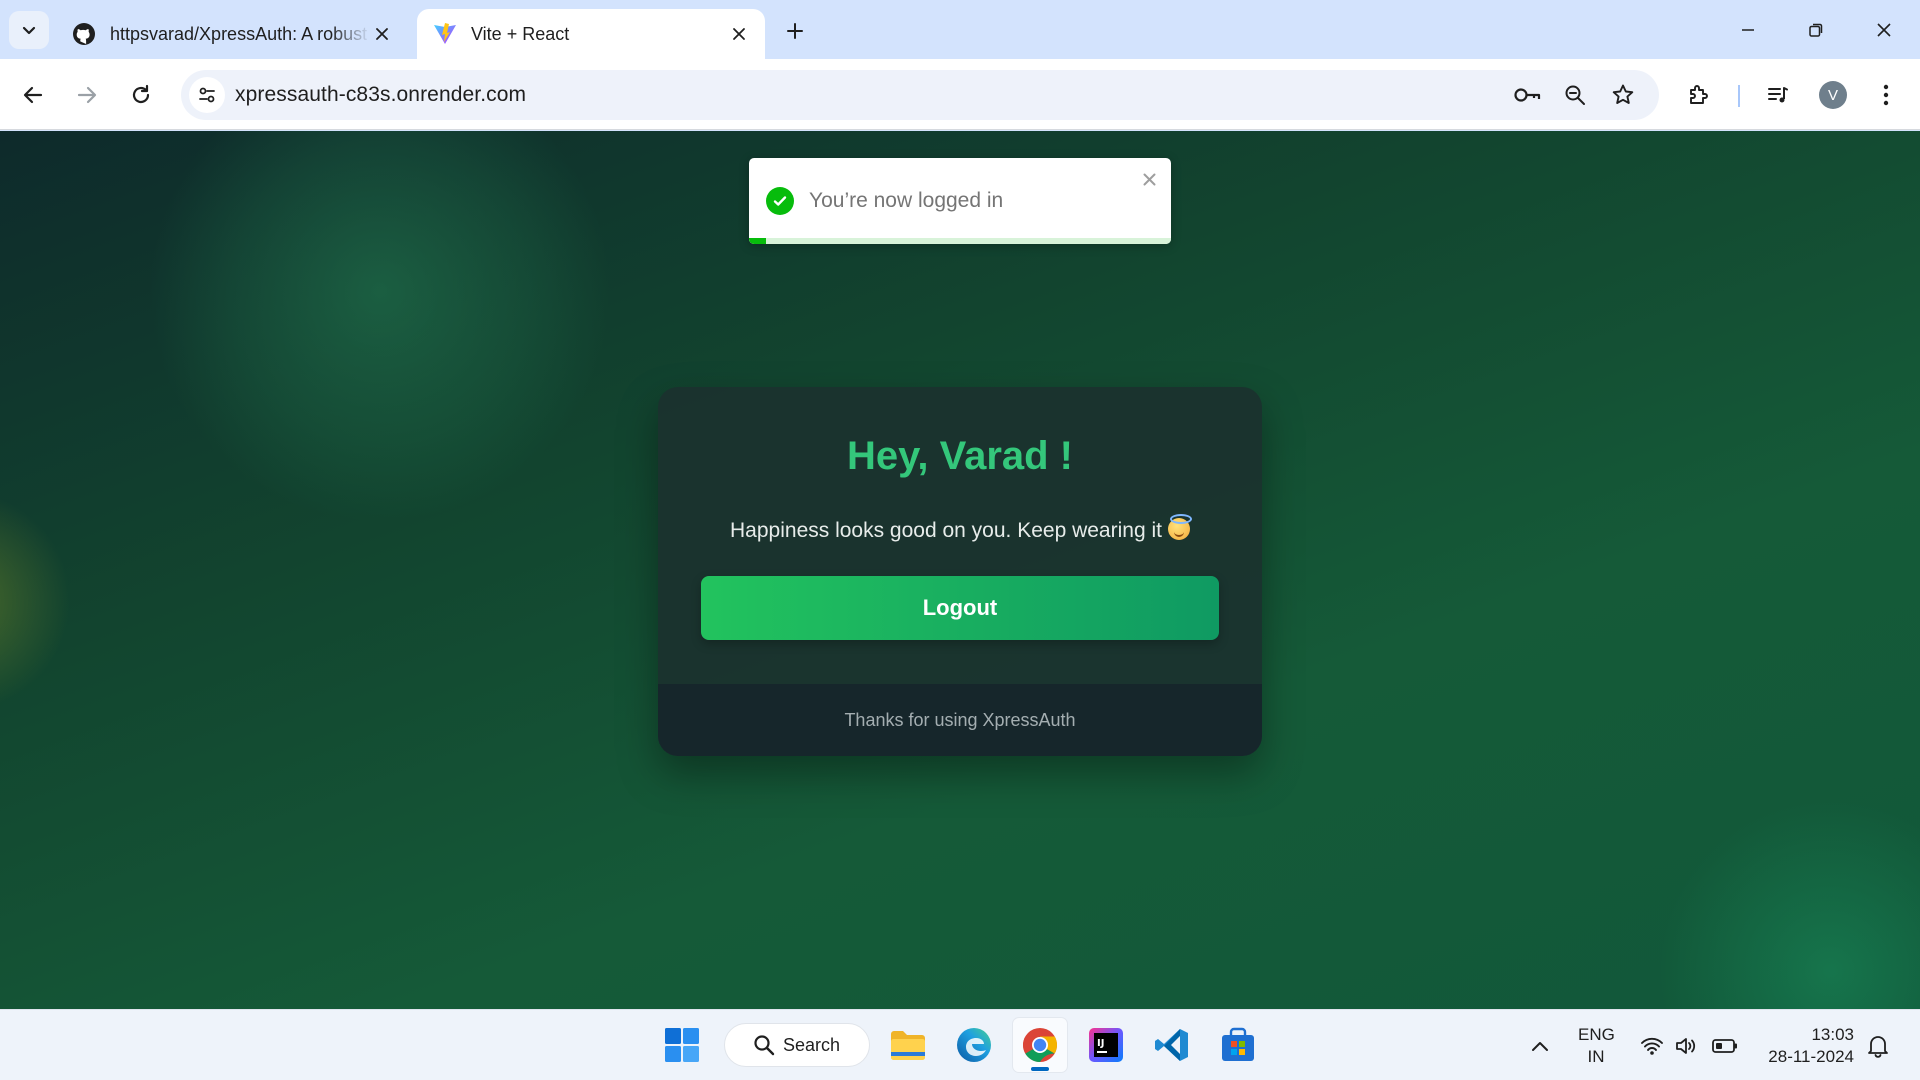  Describe the element at coordinates (1596, 1034) in the screenshot. I see `language-code: ENG` at that location.